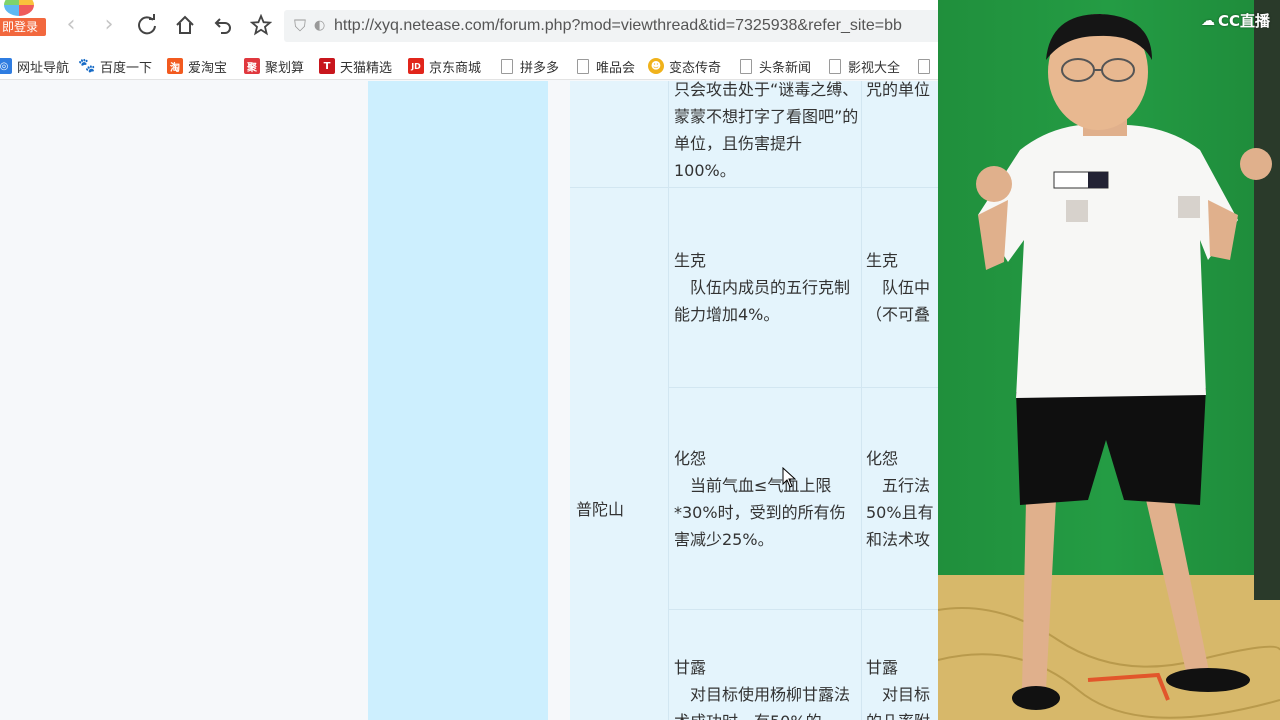 This screenshot has width=1280, height=720. What do you see at coordinates (540, 68) in the screenshot?
I see `bookmark-label: 拼多多` at bounding box center [540, 68].